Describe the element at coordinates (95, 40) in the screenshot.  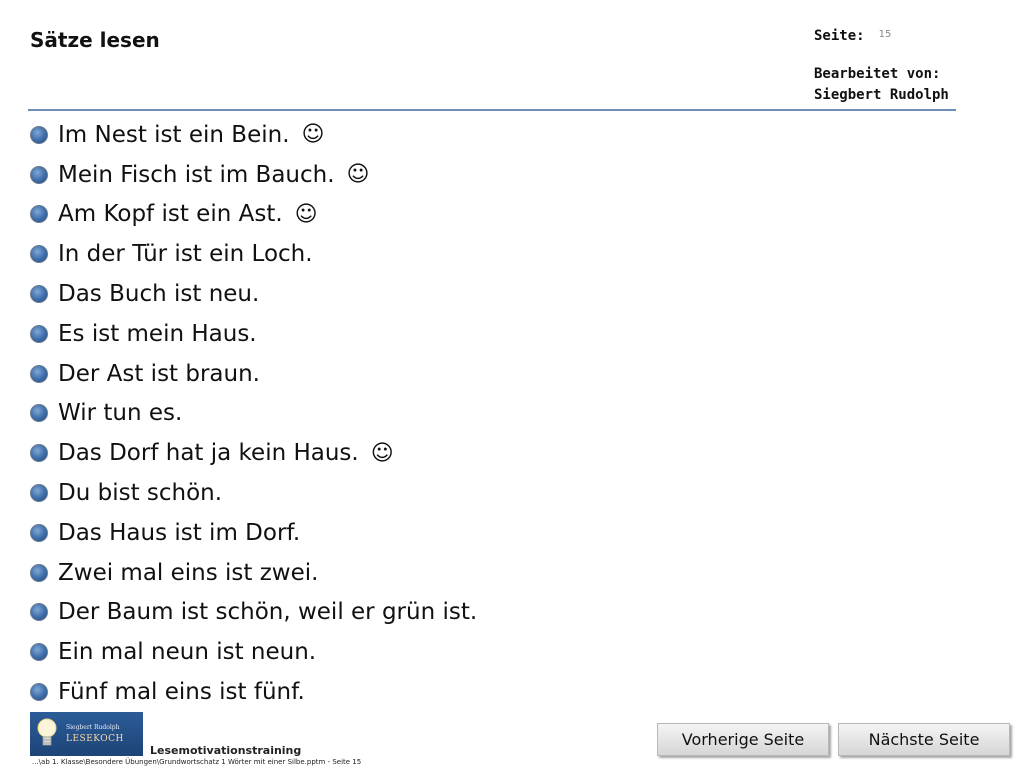
I see `page-title: Sätze lesen` at that location.